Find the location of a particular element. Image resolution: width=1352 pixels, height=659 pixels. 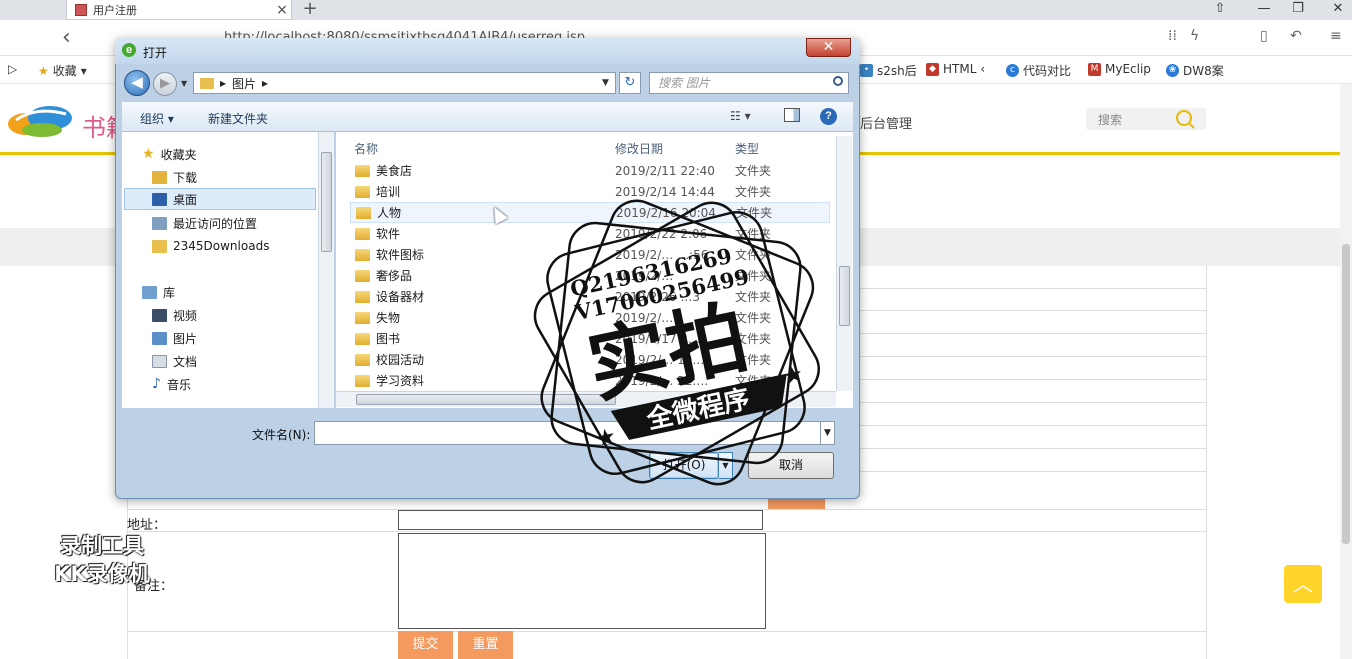

file-list-scrollbar-thumb is located at coordinates (844, 296).